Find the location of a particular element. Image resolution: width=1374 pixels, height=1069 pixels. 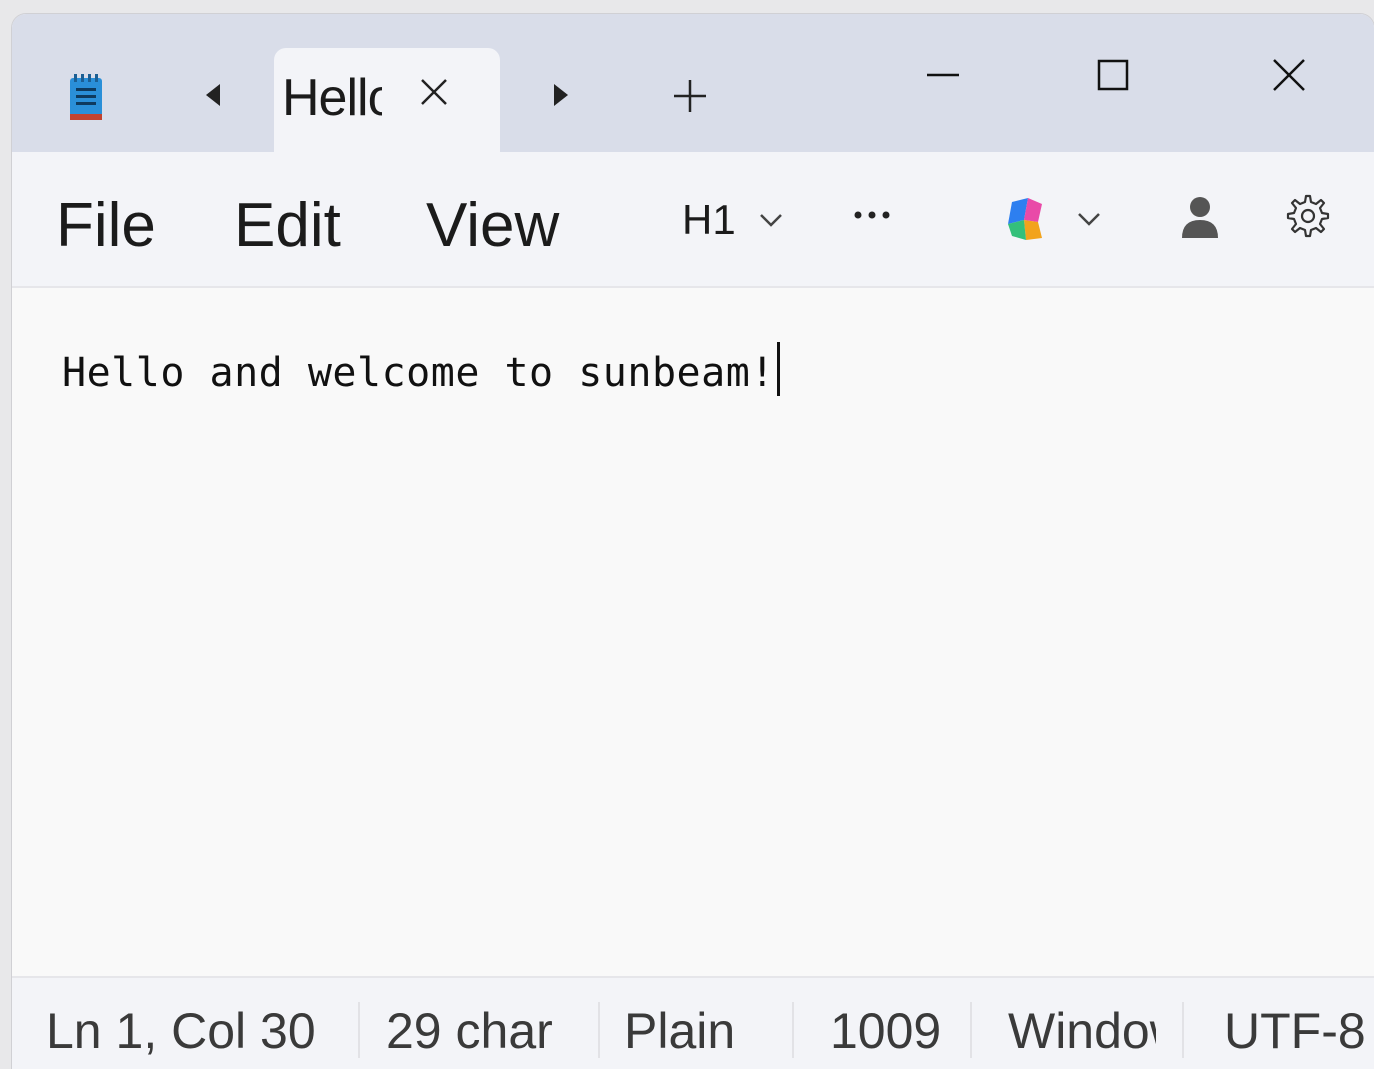

heading-label: H1 is located at coordinates (709, 219).